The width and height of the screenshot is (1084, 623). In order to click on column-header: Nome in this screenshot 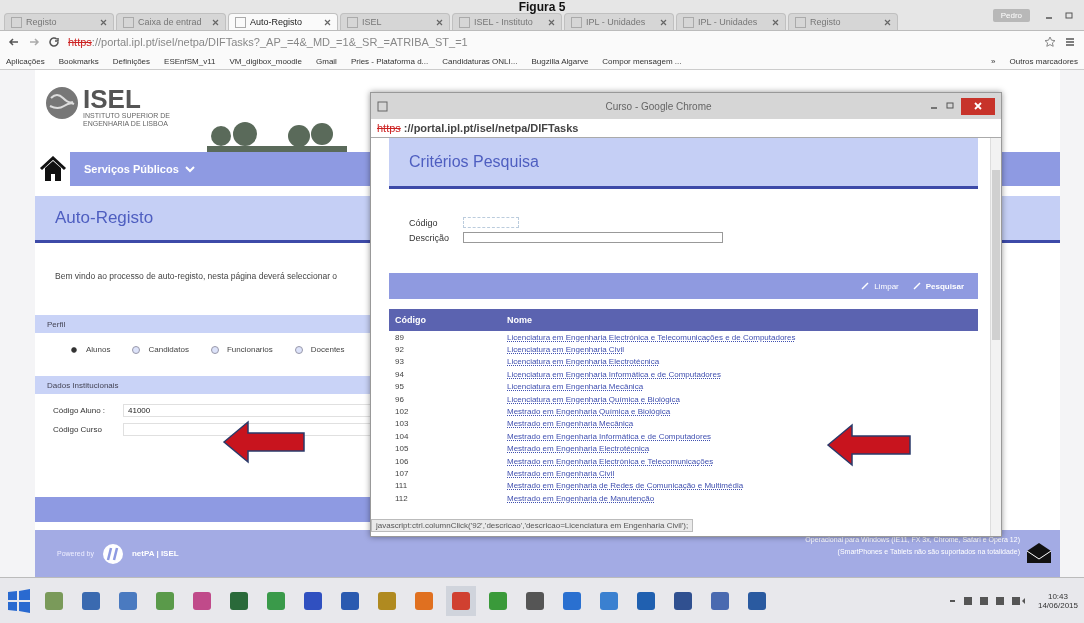, I will do `click(742, 320)`.